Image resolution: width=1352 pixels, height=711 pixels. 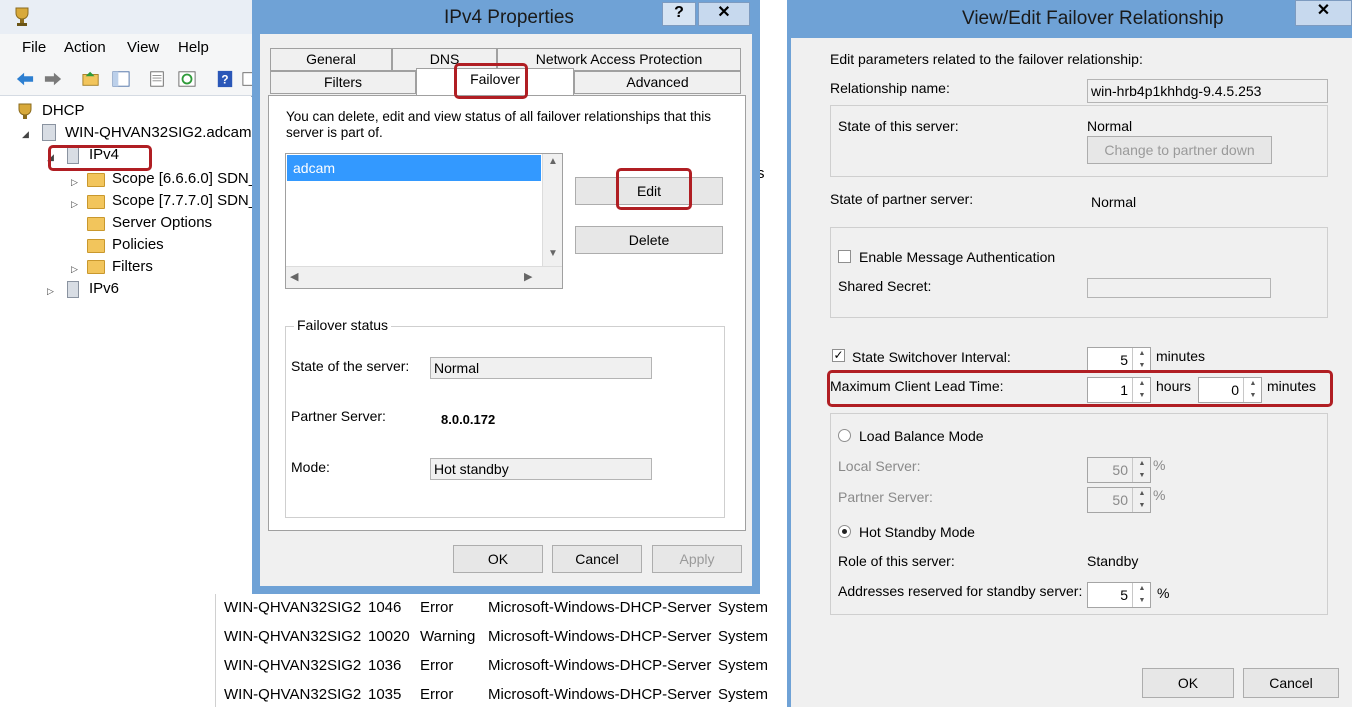 What do you see at coordinates (143, 47) in the screenshot?
I see `menu-view: View` at bounding box center [143, 47].